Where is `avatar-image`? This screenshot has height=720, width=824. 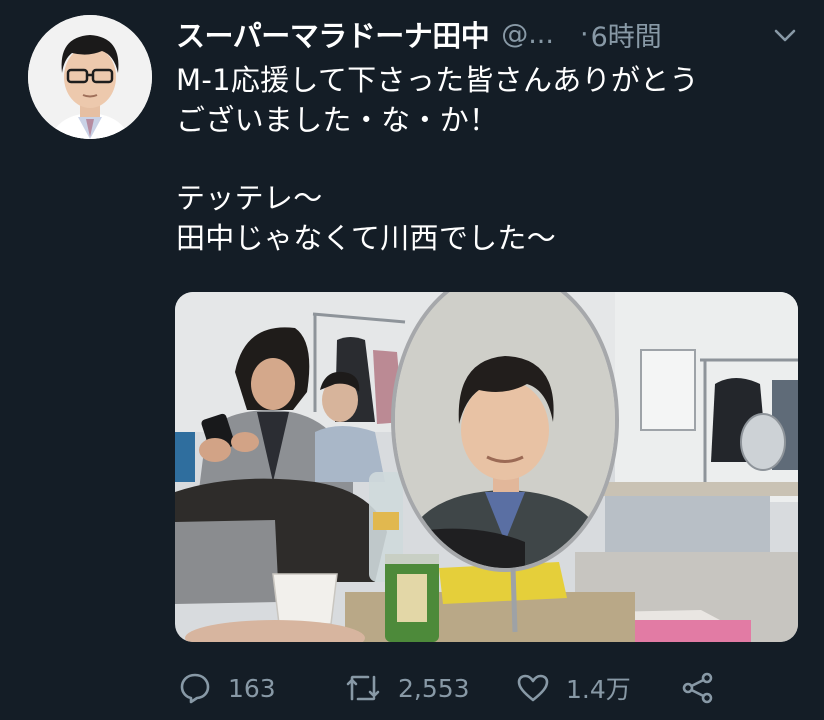 avatar-image is located at coordinates (90, 77).